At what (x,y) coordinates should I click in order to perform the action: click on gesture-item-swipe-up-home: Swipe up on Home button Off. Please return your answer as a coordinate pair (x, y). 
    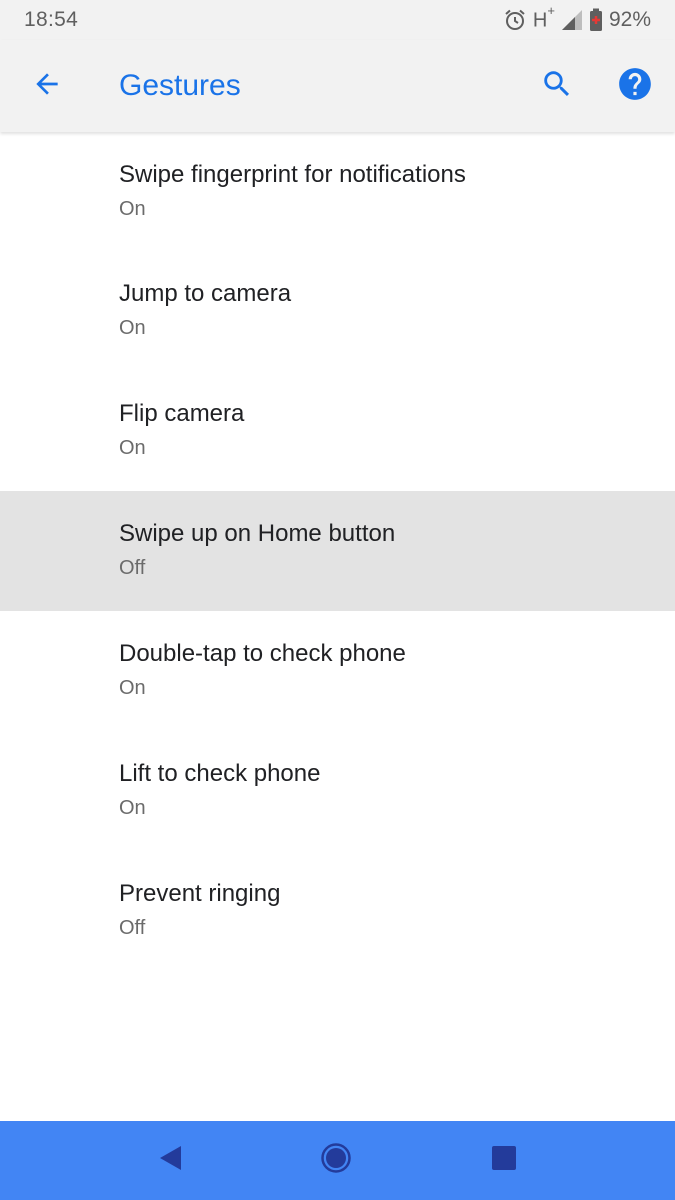
    Looking at the image, I should click on (337, 551).